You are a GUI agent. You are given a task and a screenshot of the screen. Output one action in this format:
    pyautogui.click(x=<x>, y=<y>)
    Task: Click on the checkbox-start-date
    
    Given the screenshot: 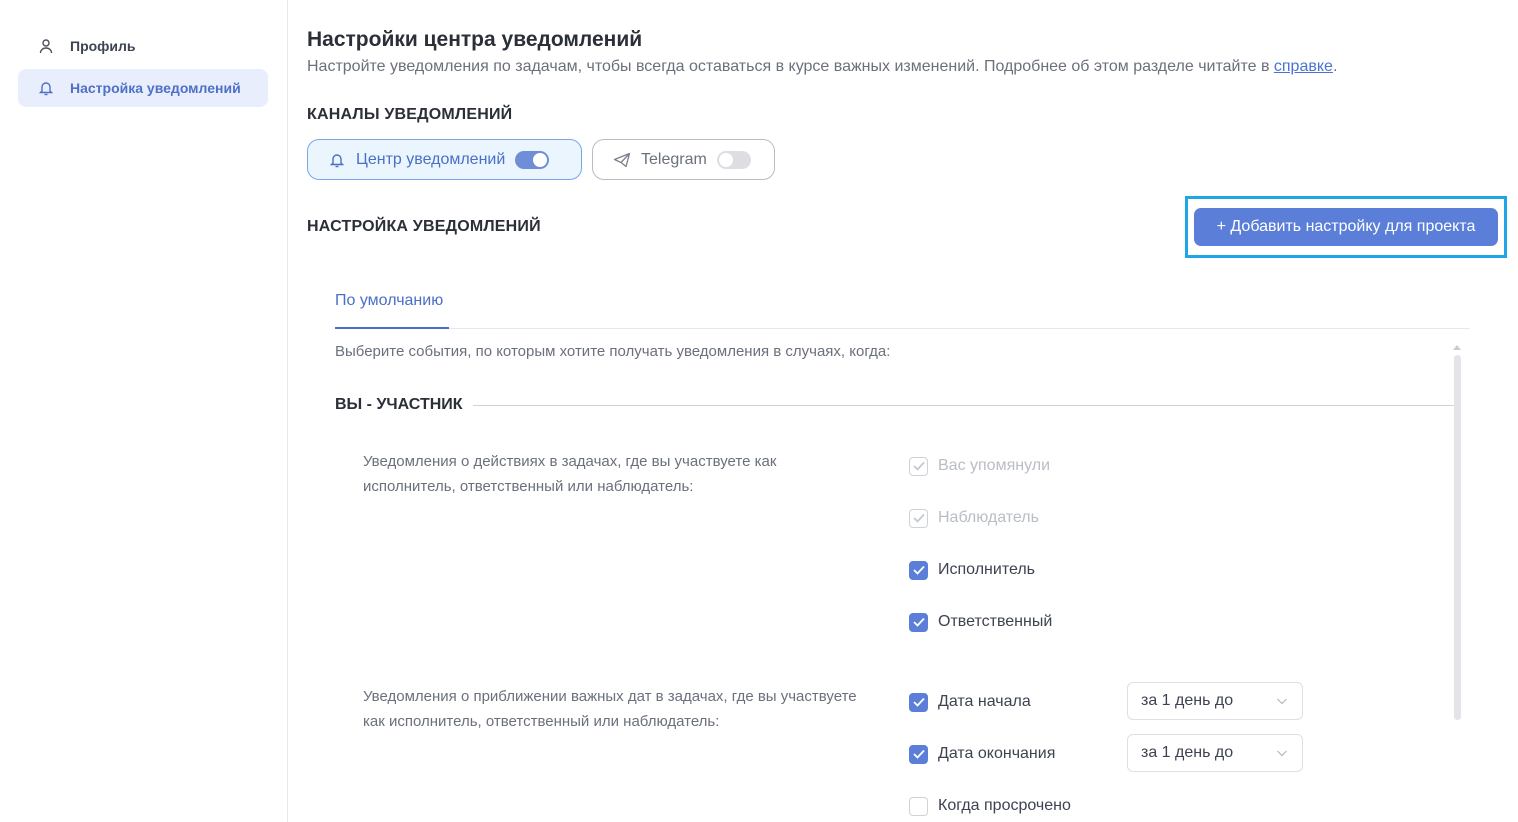 What is the action you would take?
    pyautogui.click(x=918, y=702)
    